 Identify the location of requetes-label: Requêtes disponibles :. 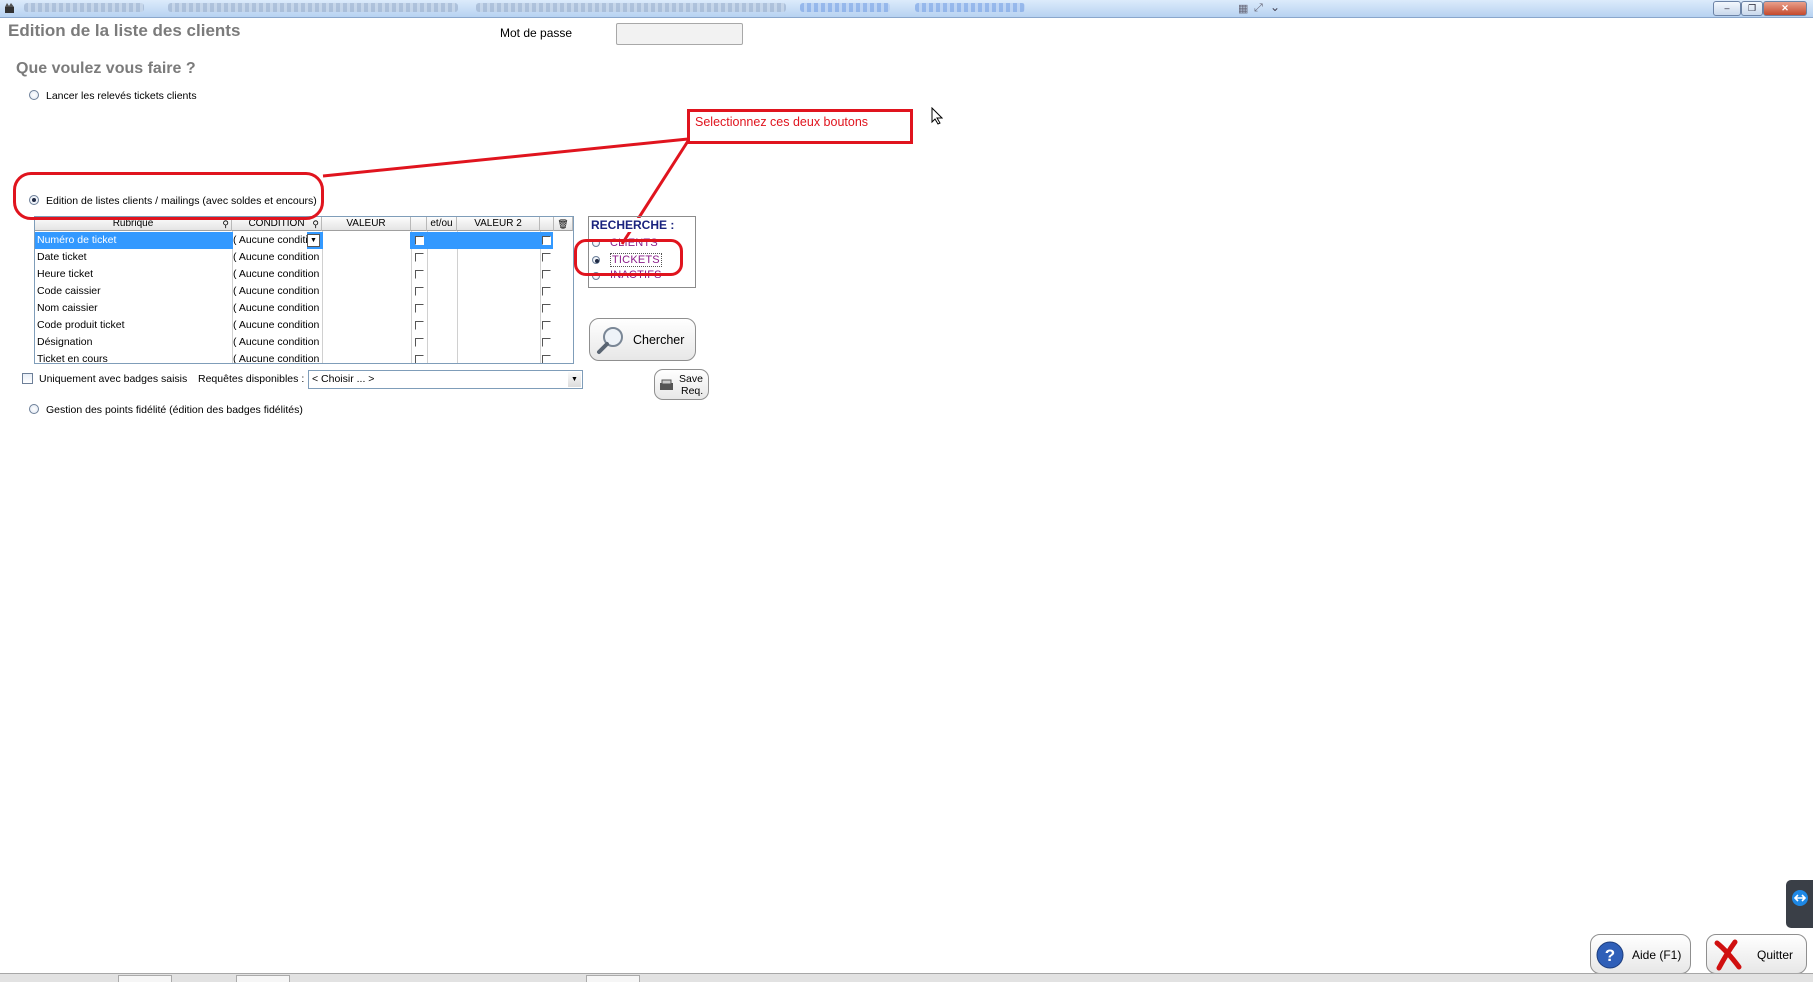
(251, 379).